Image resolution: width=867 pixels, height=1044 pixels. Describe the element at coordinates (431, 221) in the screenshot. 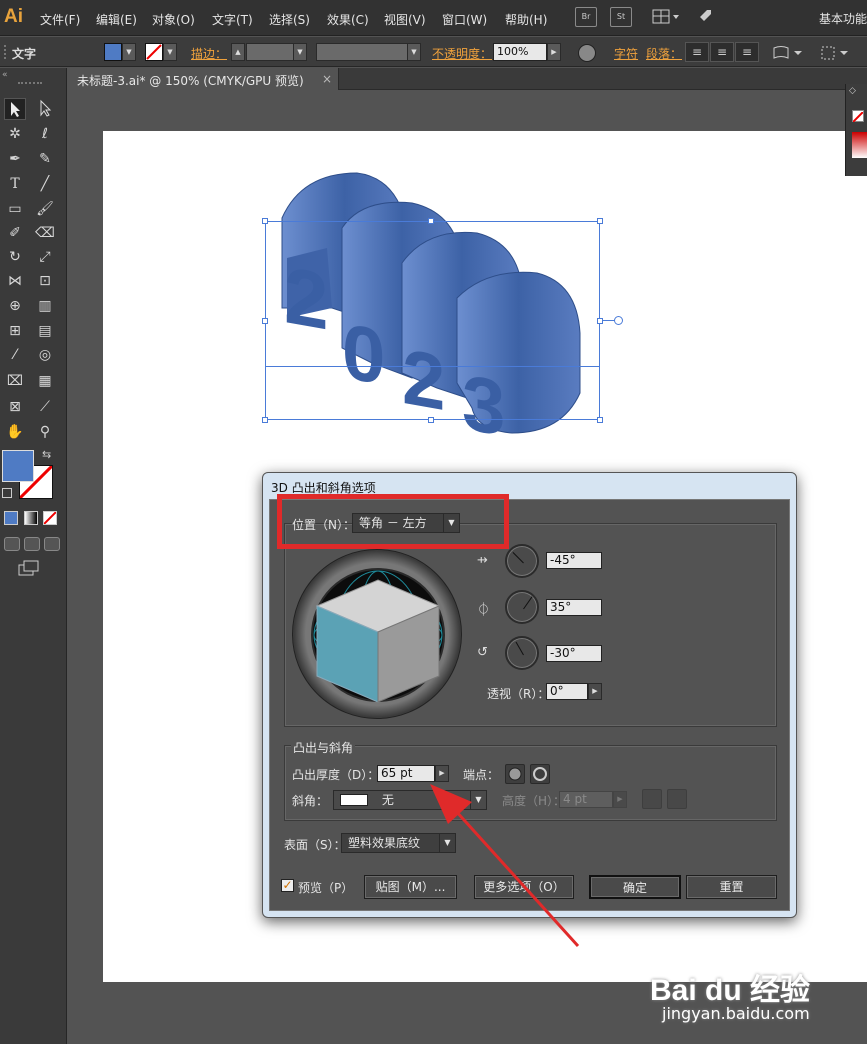

I see `handle-top-mid` at that location.